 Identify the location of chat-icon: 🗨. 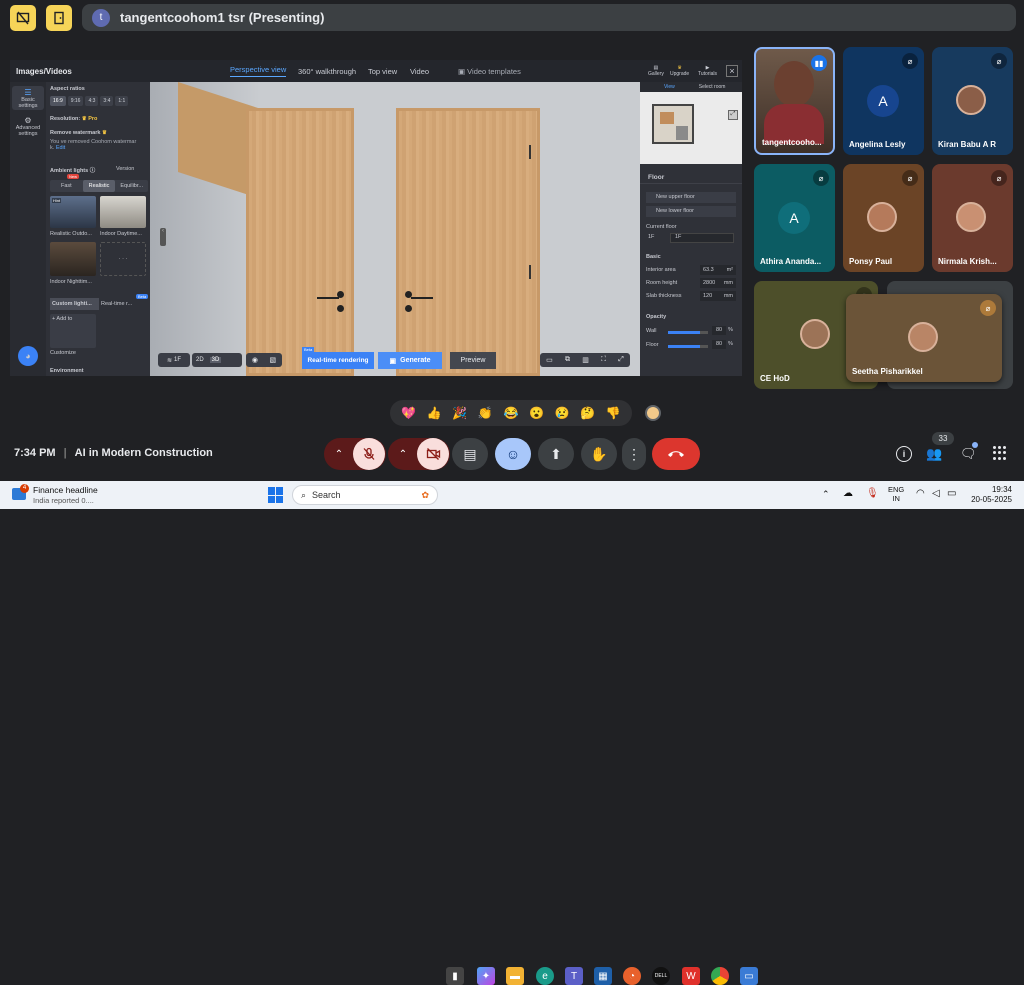
(968, 454).